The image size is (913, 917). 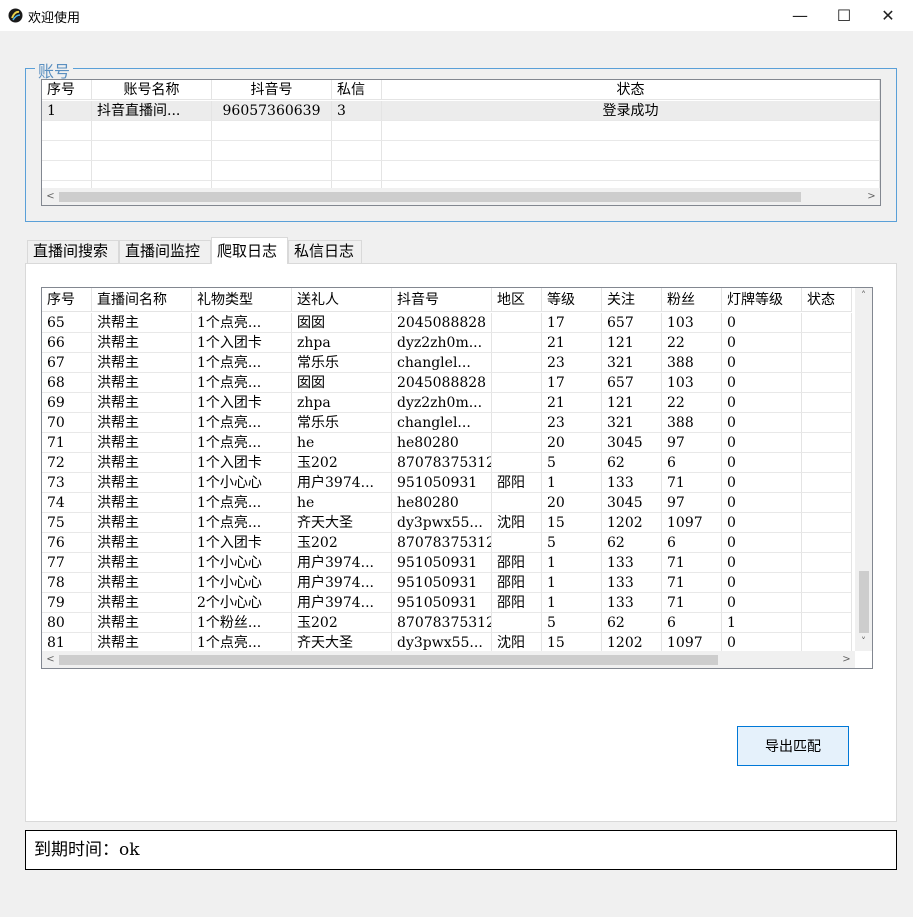 I want to click on table-row: 68 洪帮主 1个点亮... 囡囡 2045088828 17 657 103 0, so click(x=447, y=383).